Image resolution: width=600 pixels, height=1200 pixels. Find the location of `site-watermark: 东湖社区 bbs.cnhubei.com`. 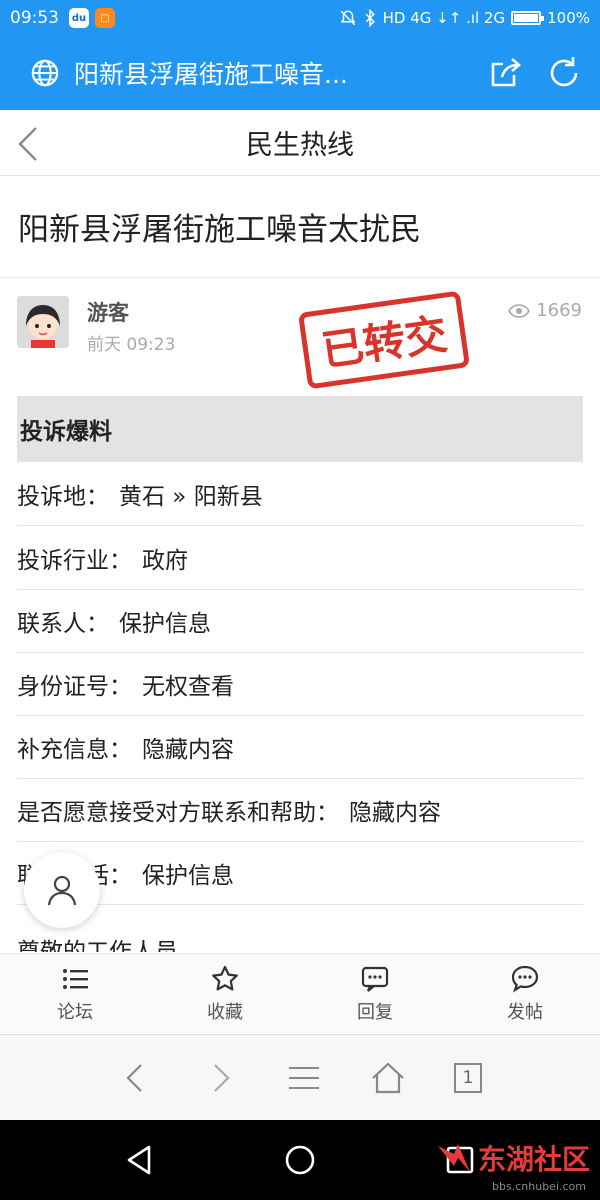

site-watermark: 东湖社区 bbs.cnhubei.com is located at coordinates (512, 1165).